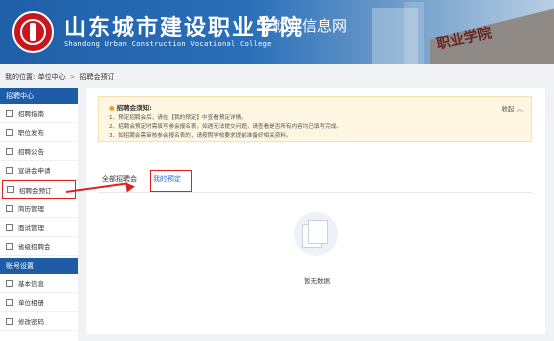 The height and width of the screenshot is (341, 554). I want to click on sidebar-section-account: 账号设置, so click(39, 266).